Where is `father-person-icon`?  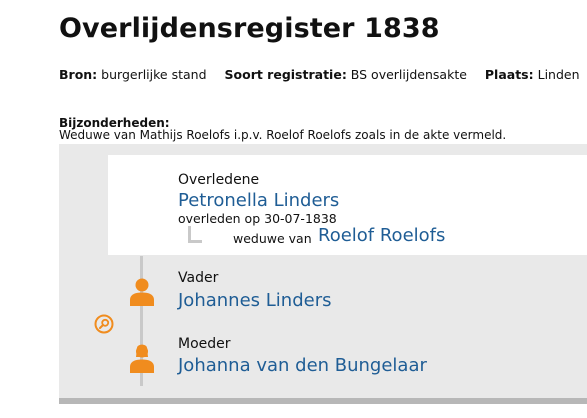 father-person-icon is located at coordinates (142, 292).